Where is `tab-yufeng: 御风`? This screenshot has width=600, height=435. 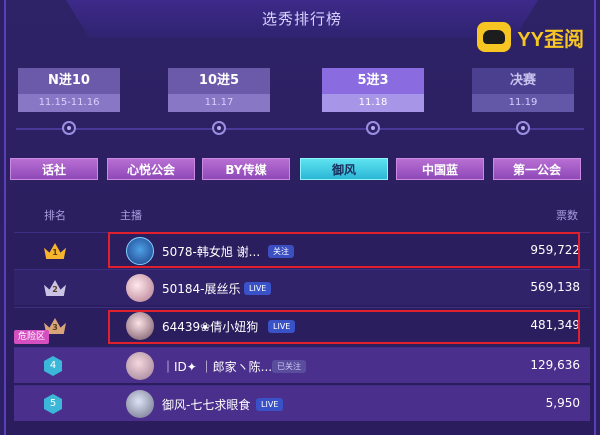
tab-yufeng: 御风 is located at coordinates (344, 169).